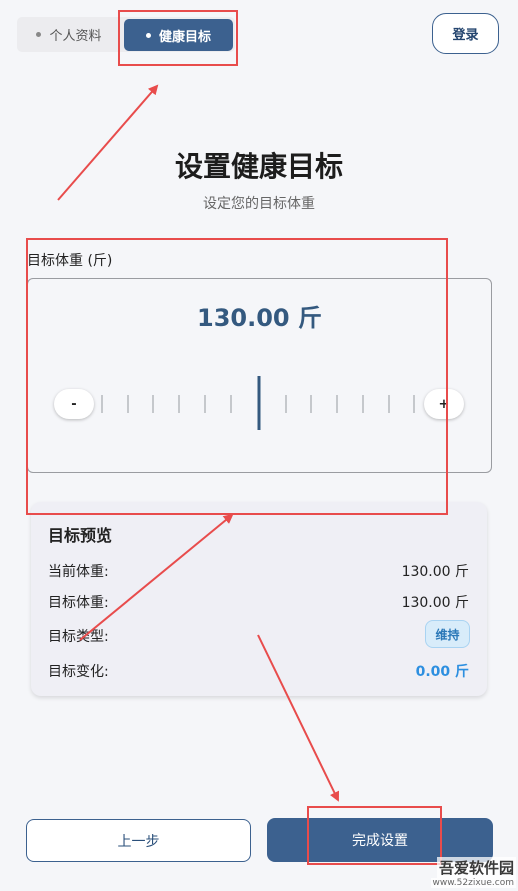 Image resolution: width=518 pixels, height=891 pixels. Describe the element at coordinates (259, 204) in the screenshot. I see `page-subtitle: 设定您的目标体重` at that location.